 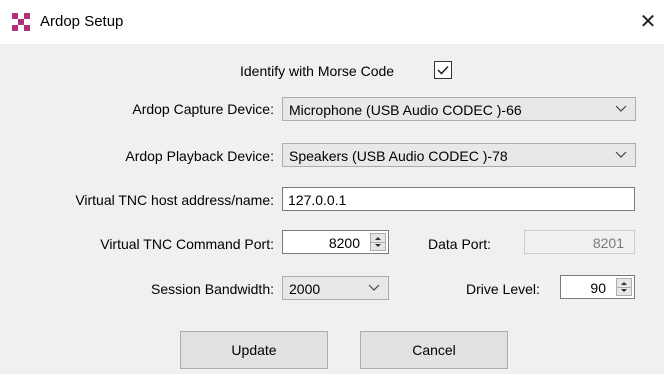 I want to click on drive-level-stepper: 90, so click(x=597, y=287).